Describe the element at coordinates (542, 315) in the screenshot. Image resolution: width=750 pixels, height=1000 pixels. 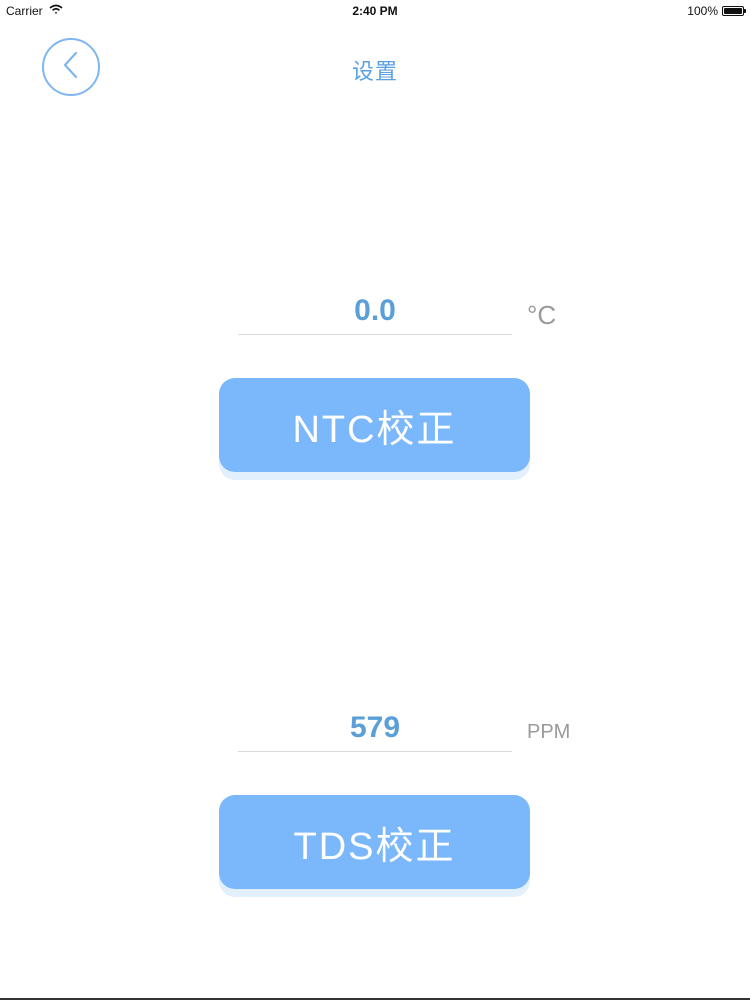
I see `ntc-unit-label: °C` at that location.